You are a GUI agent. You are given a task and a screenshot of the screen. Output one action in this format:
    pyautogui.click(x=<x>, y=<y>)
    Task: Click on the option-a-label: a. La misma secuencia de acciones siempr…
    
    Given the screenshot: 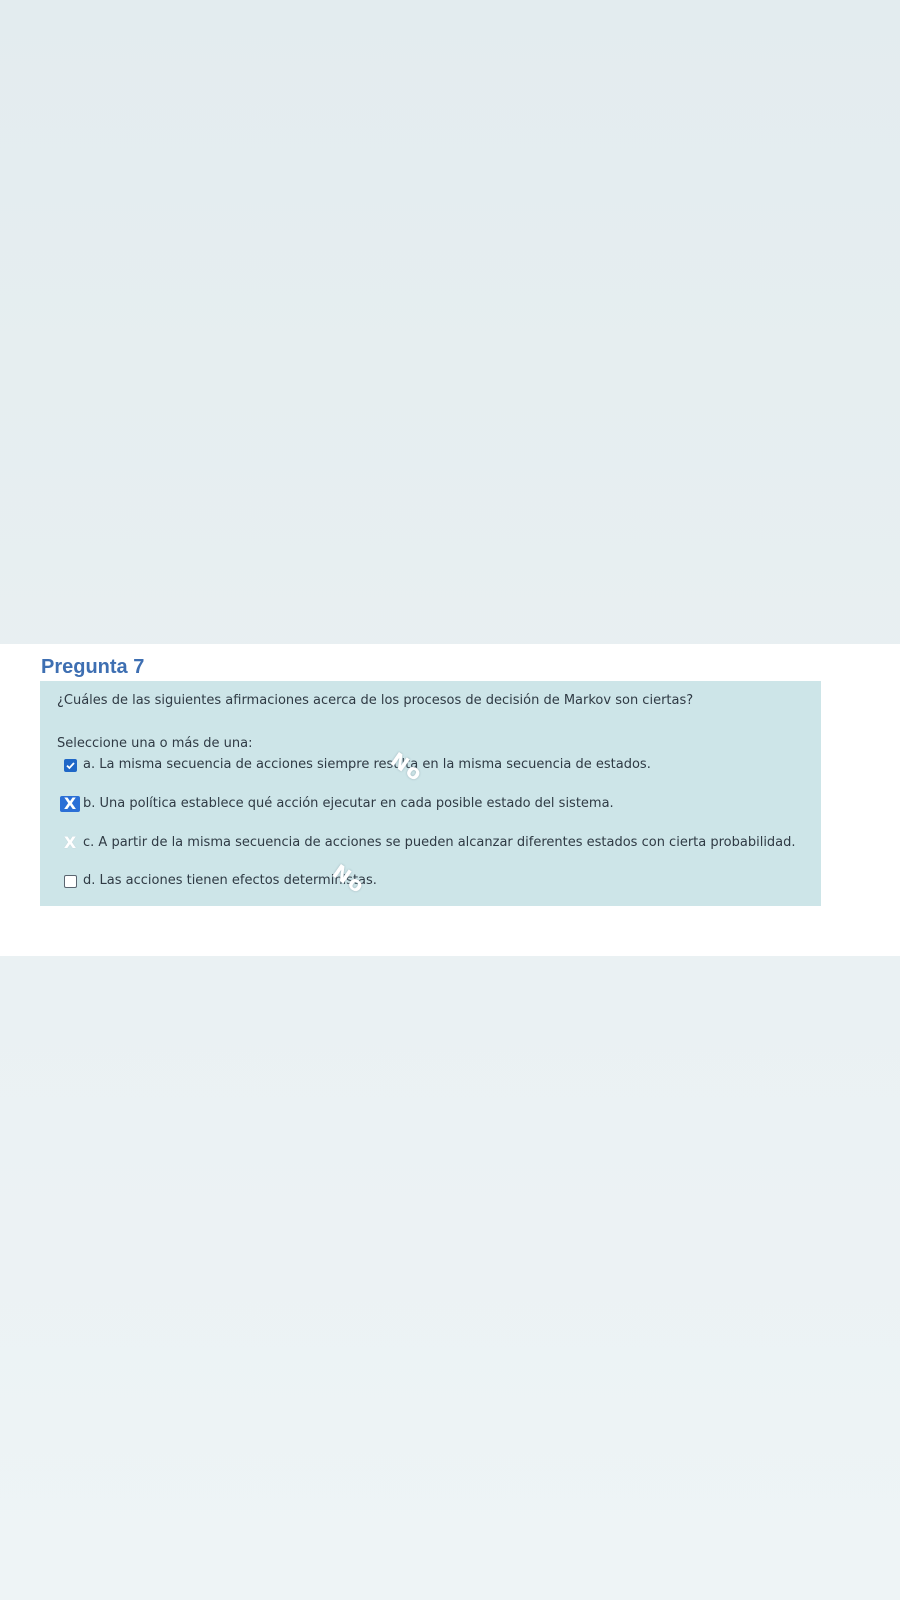 What is the action you would take?
    pyautogui.click(x=367, y=764)
    